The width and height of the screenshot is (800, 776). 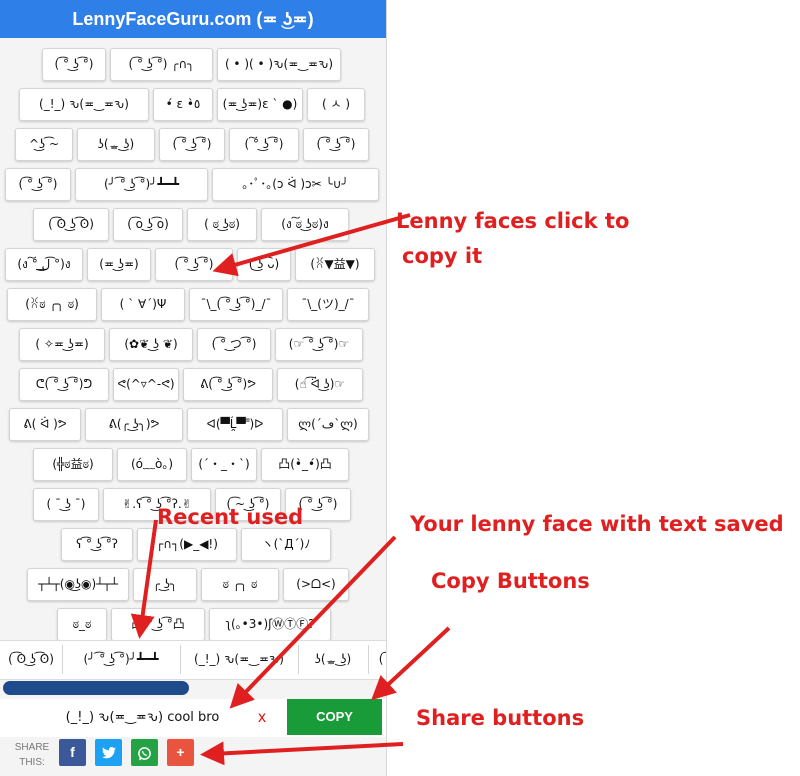 I want to click on arrow-to-faces, so click(x=311, y=245).